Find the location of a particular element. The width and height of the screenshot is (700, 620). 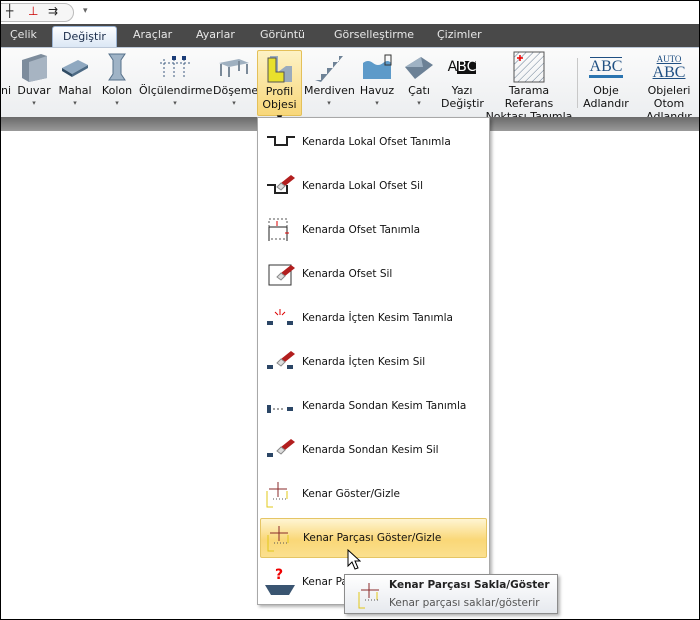

wall-icon is located at coordinates (34, 68).